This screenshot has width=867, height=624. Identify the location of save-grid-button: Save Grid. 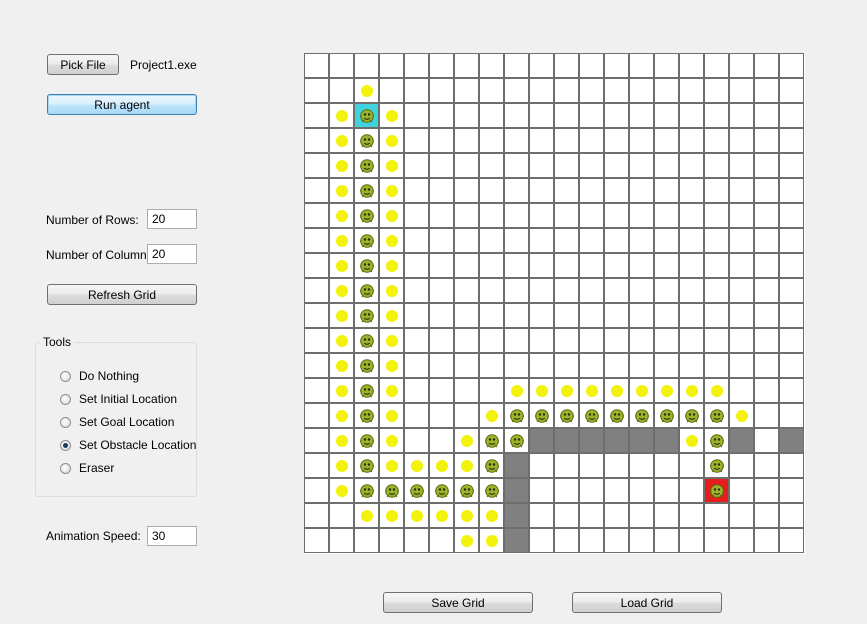
(458, 602).